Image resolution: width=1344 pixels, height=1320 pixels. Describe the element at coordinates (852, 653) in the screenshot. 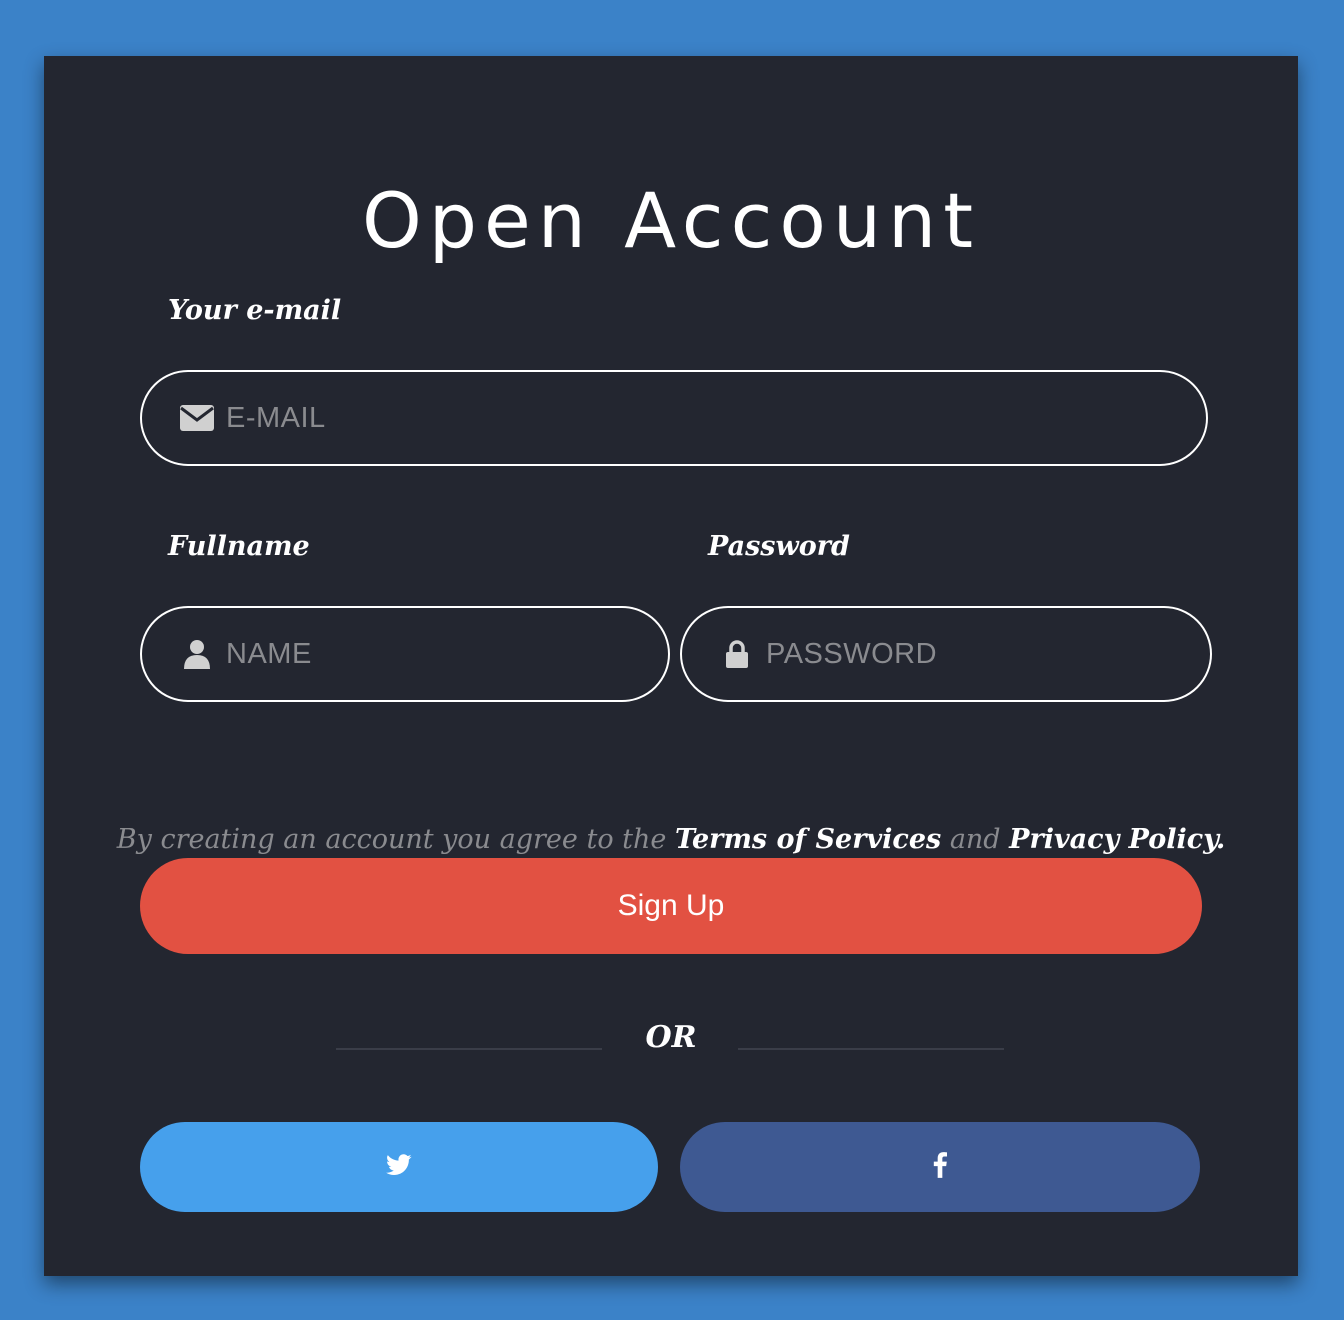

I see `password-placeholder: PASSWORD` at that location.